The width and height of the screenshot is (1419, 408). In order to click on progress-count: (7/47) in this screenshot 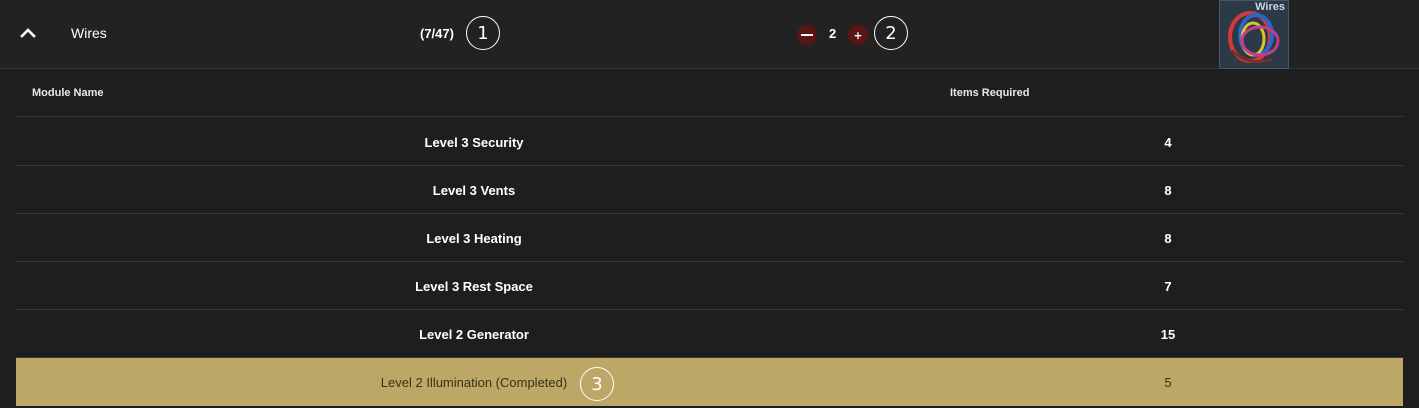, I will do `click(437, 33)`.